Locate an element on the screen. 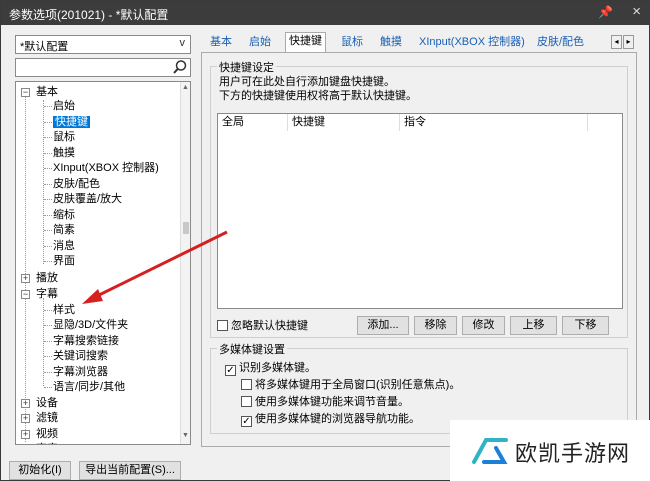 Image resolution: width=650 pixels, height=481 pixels. recognize-media-keys-checkbox: ✓ 识别多媒体键。 is located at coordinates (270, 368).